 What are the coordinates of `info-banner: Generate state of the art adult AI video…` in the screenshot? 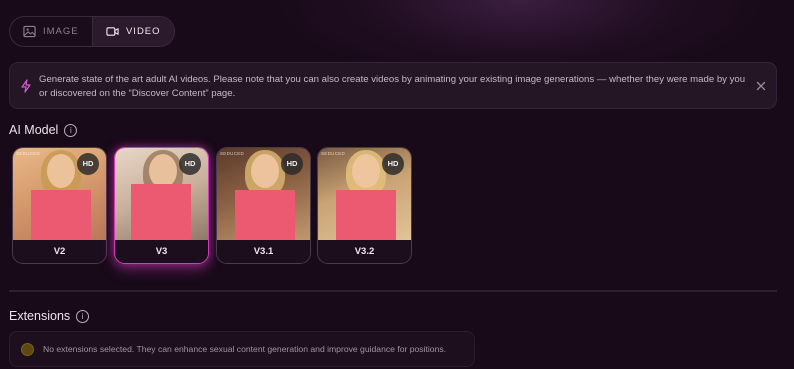 It's located at (393, 85).